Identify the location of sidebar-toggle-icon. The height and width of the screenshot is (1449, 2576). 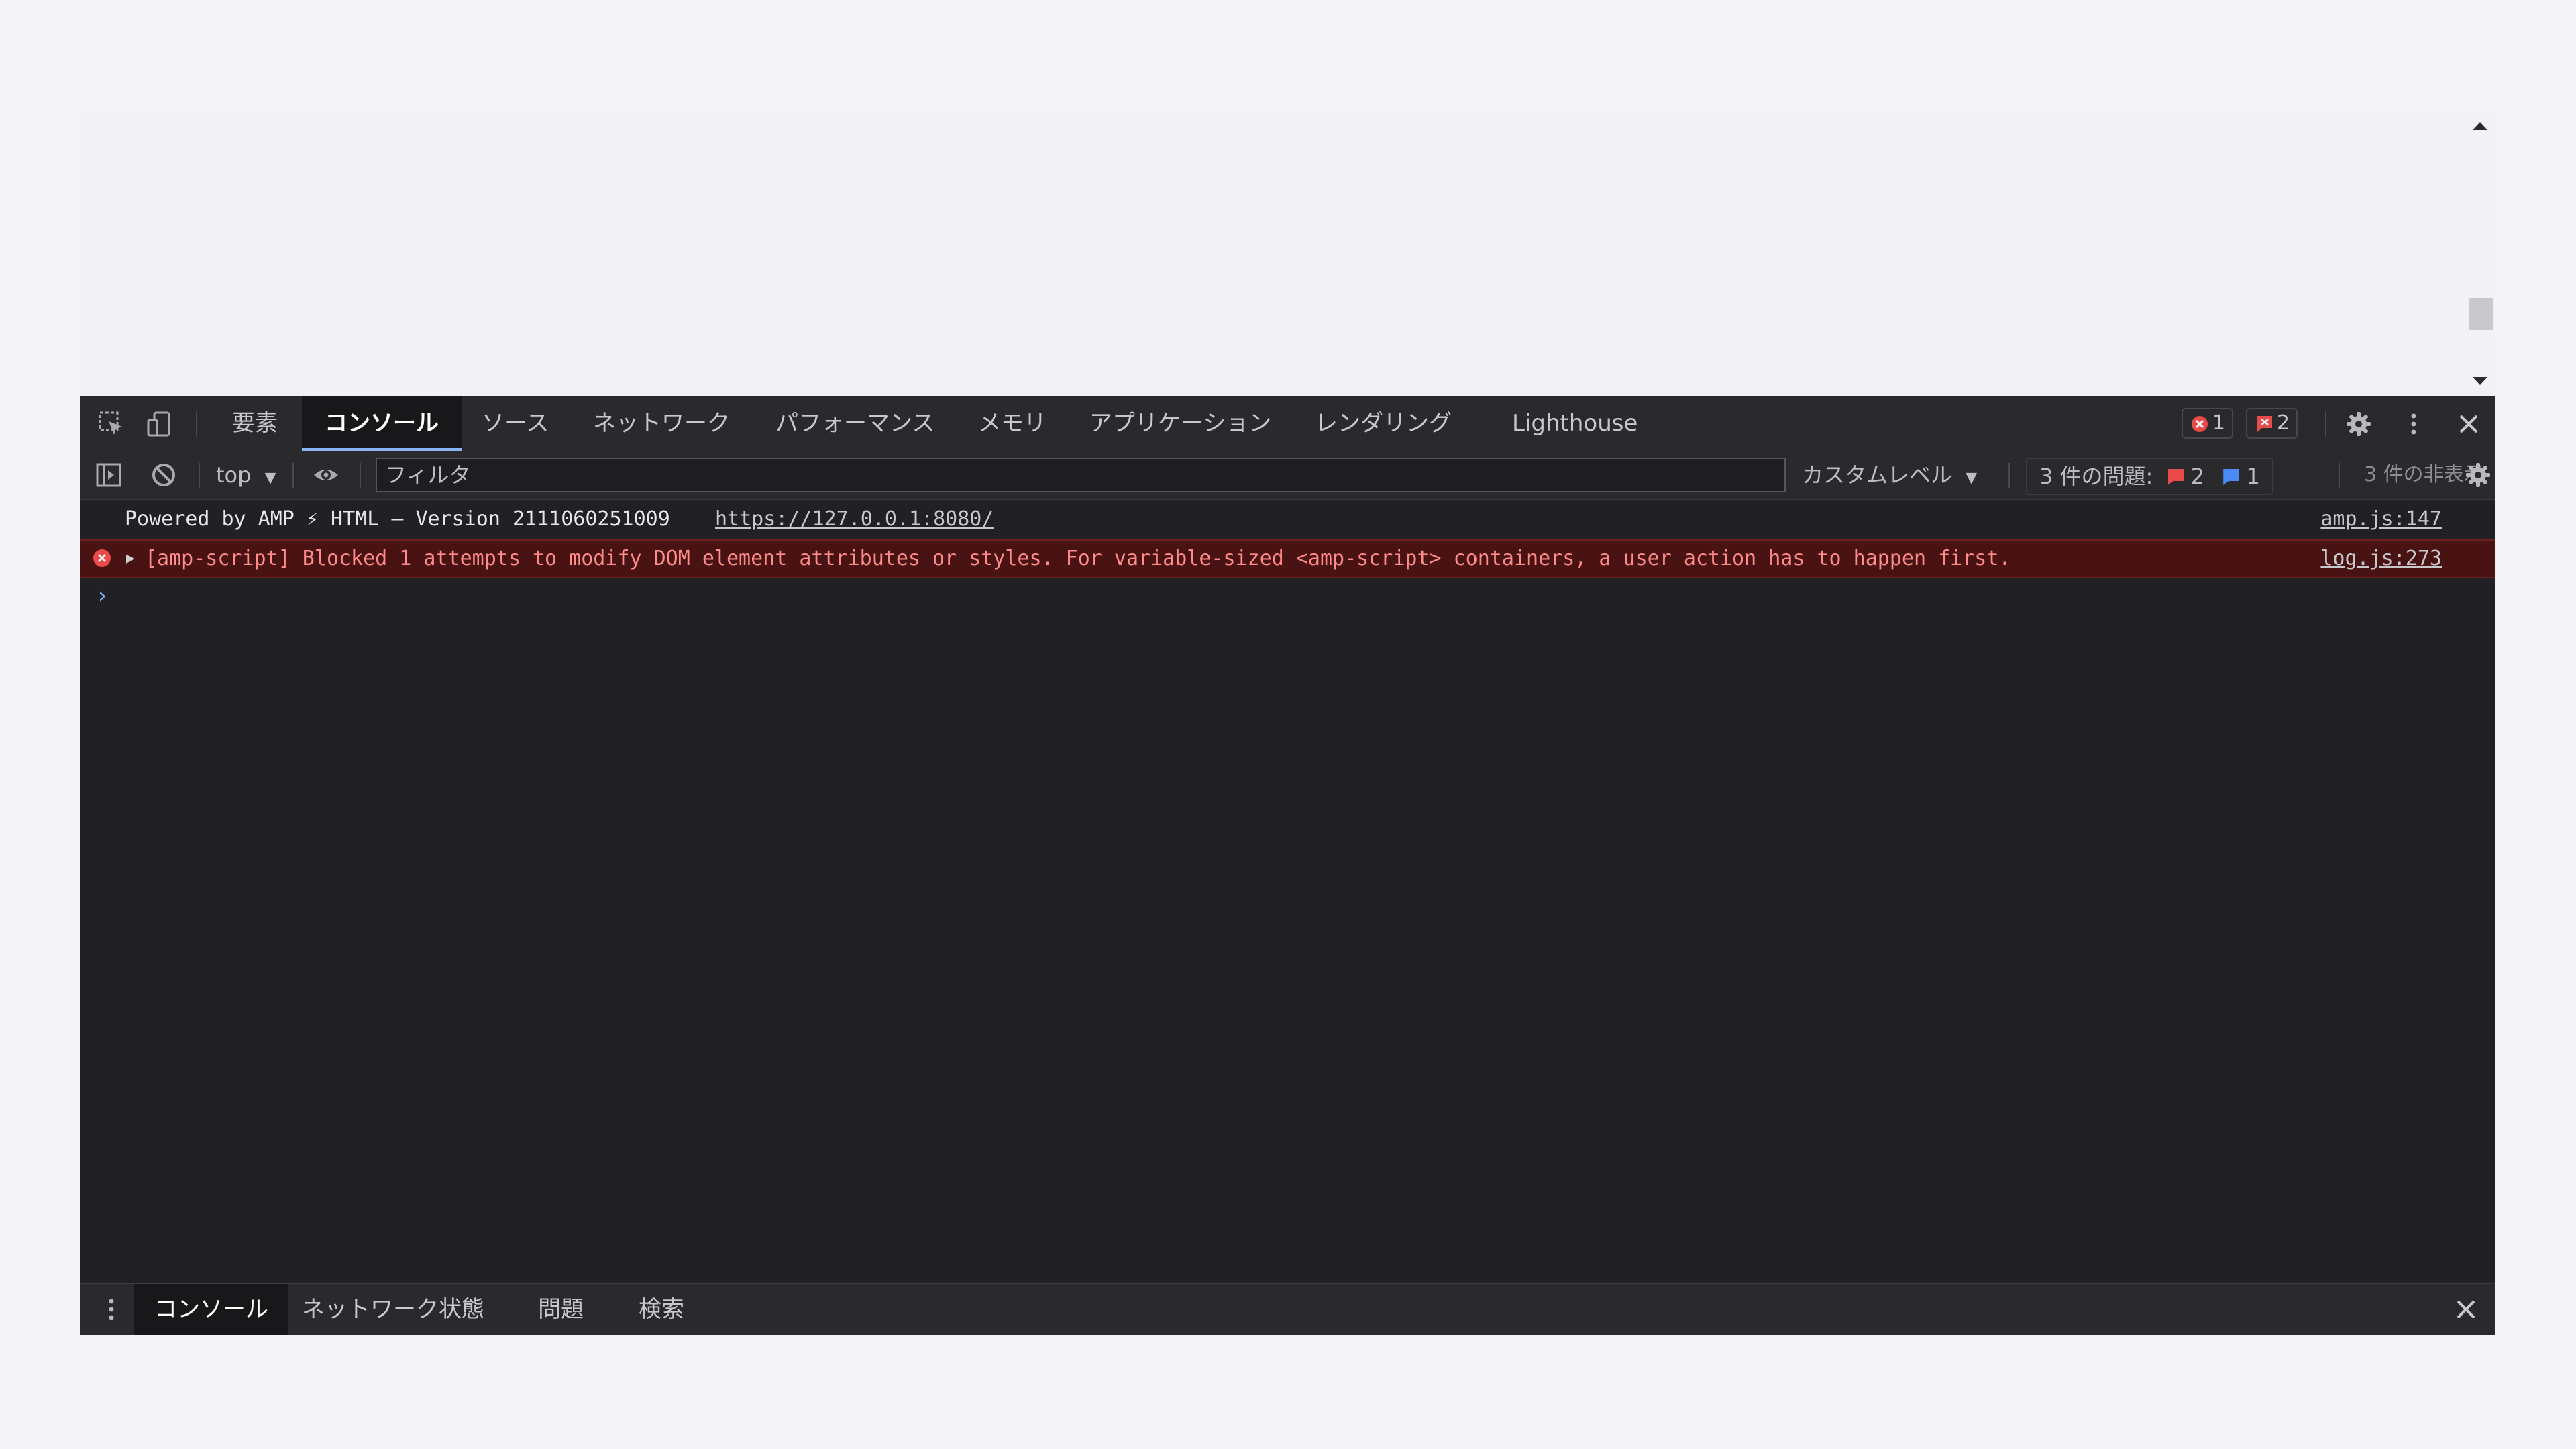
(108, 475).